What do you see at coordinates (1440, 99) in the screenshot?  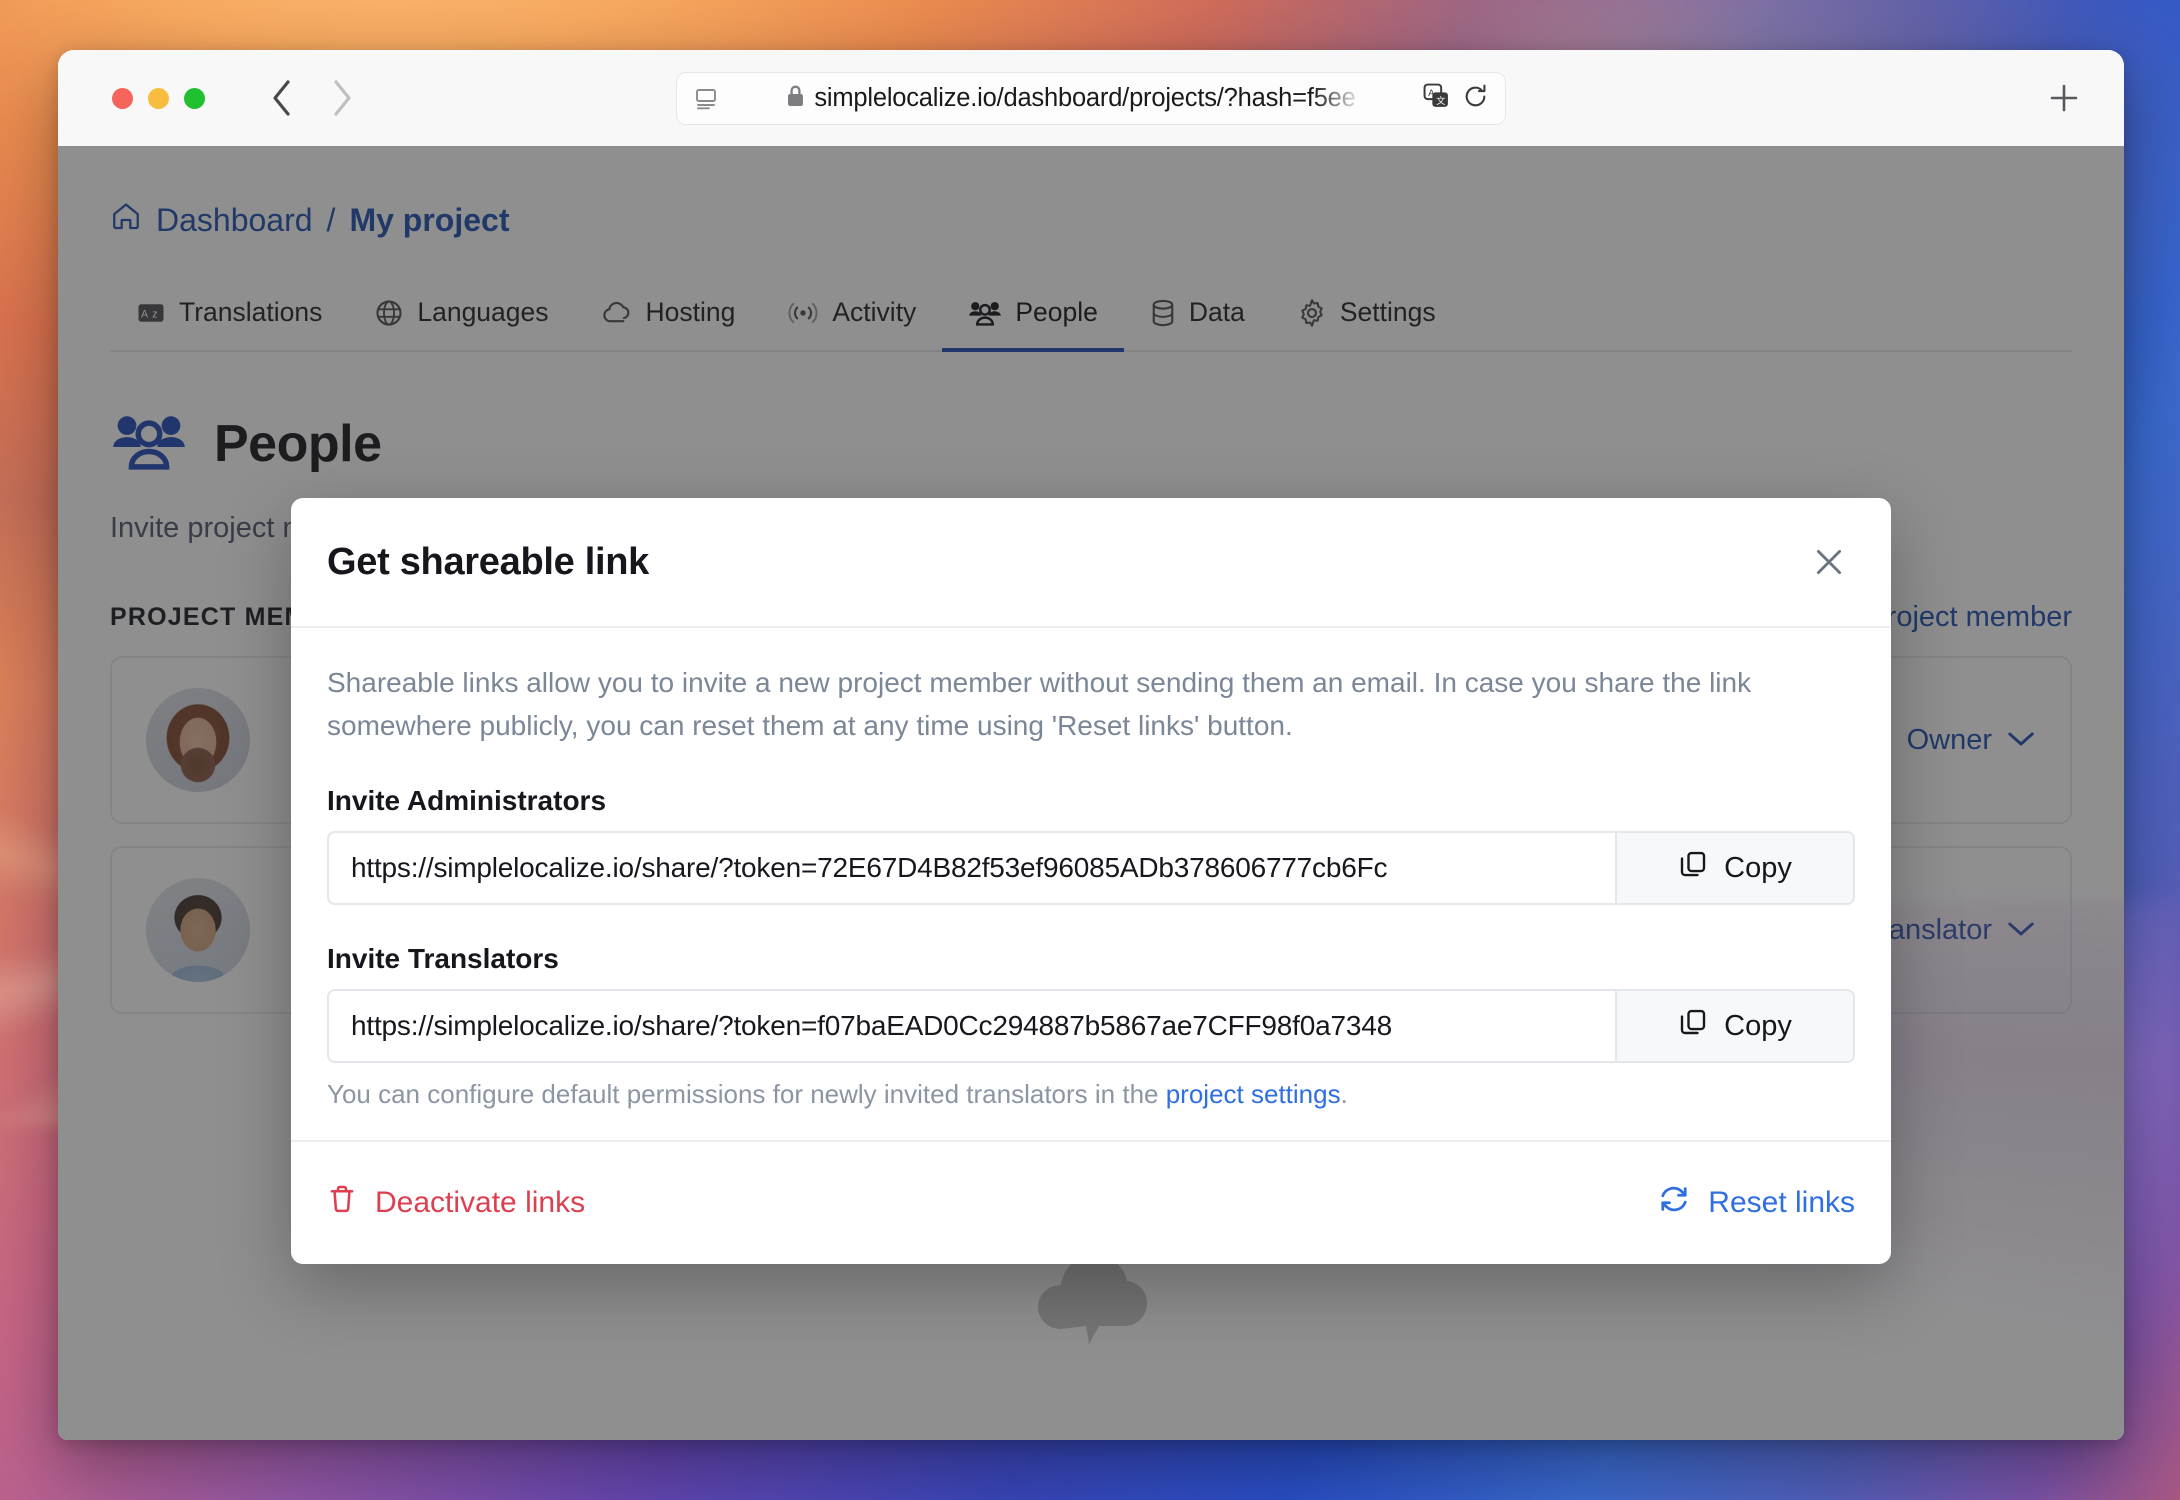 I see `svg-text: 文` at bounding box center [1440, 99].